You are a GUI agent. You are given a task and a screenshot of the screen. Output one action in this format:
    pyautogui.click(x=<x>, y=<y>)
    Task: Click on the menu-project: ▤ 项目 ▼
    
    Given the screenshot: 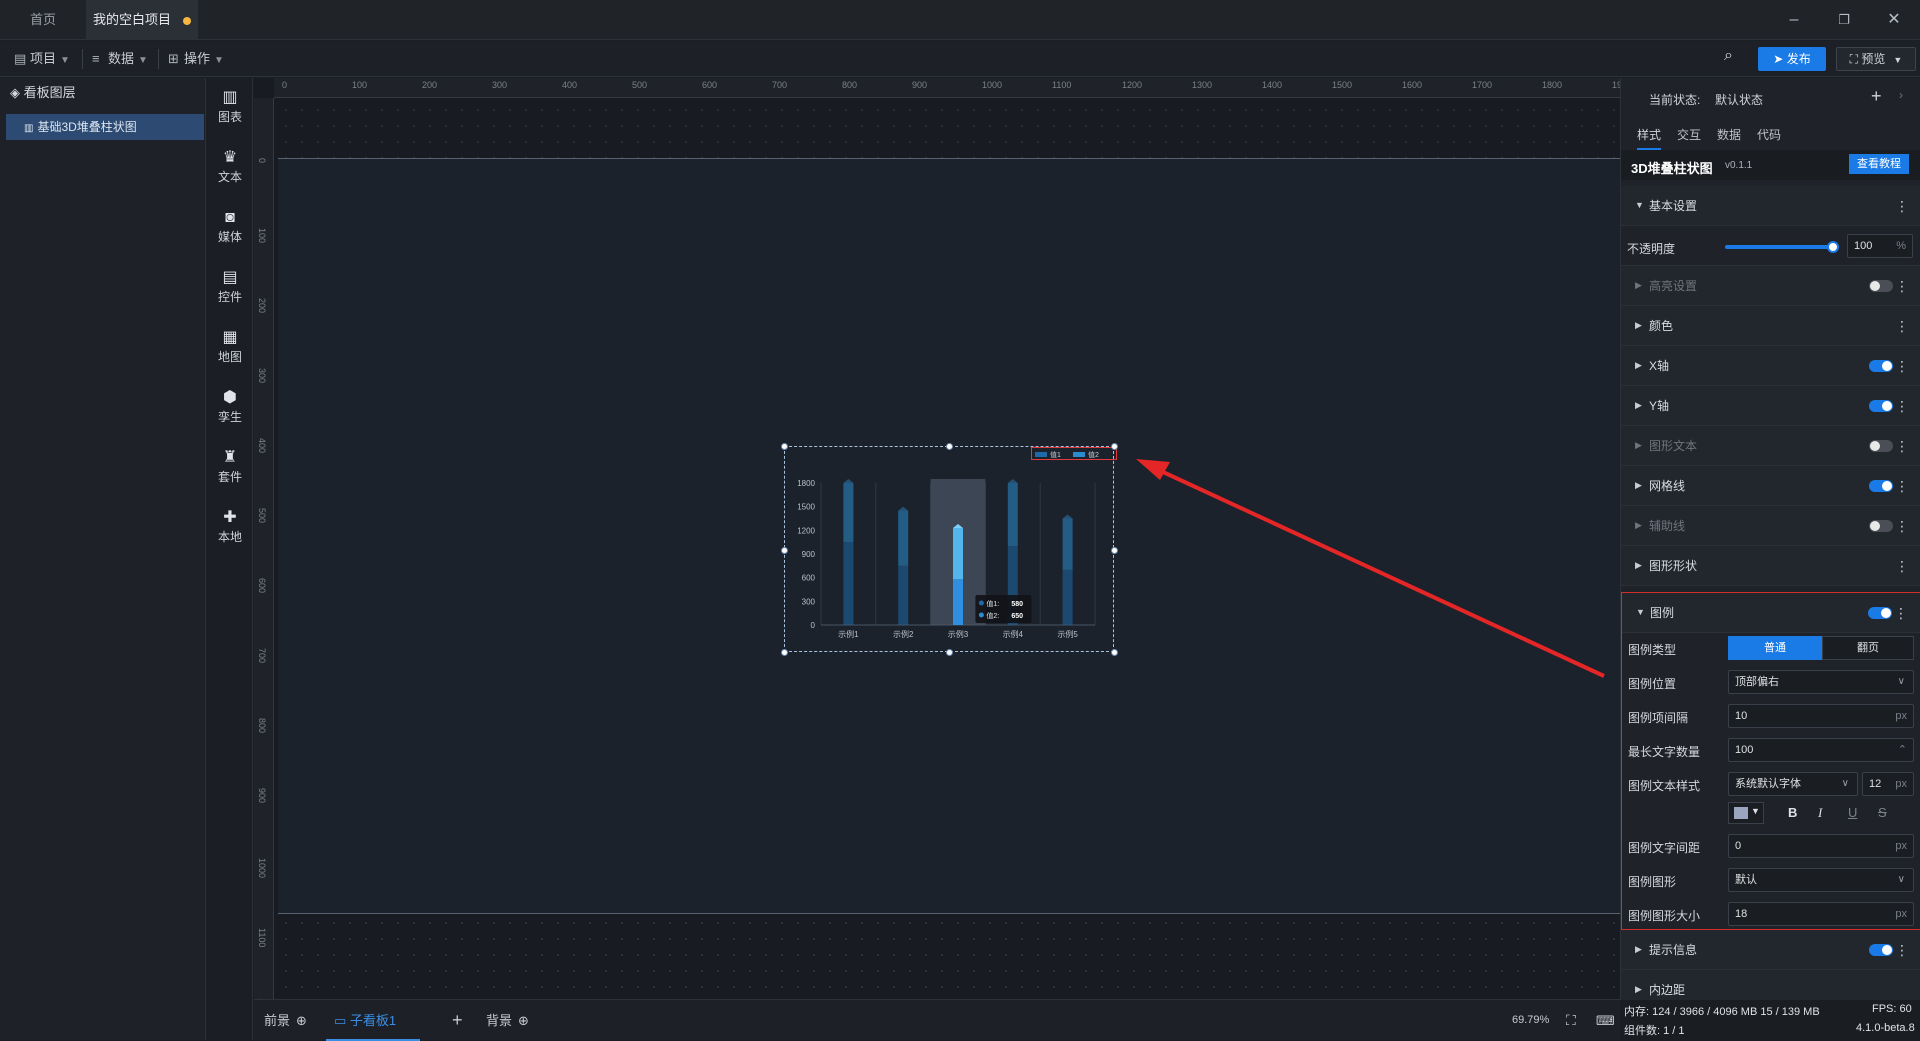 What is the action you would take?
    pyautogui.click(x=42, y=59)
    